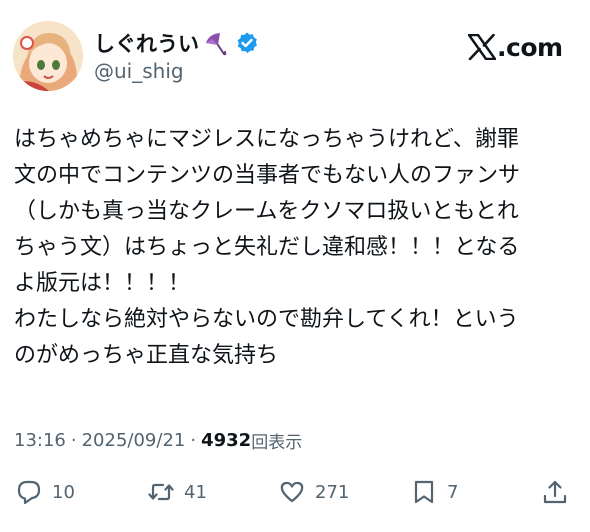 This screenshot has width=590, height=532. I want to click on tweet-date: 2025/09/21, so click(134, 440).